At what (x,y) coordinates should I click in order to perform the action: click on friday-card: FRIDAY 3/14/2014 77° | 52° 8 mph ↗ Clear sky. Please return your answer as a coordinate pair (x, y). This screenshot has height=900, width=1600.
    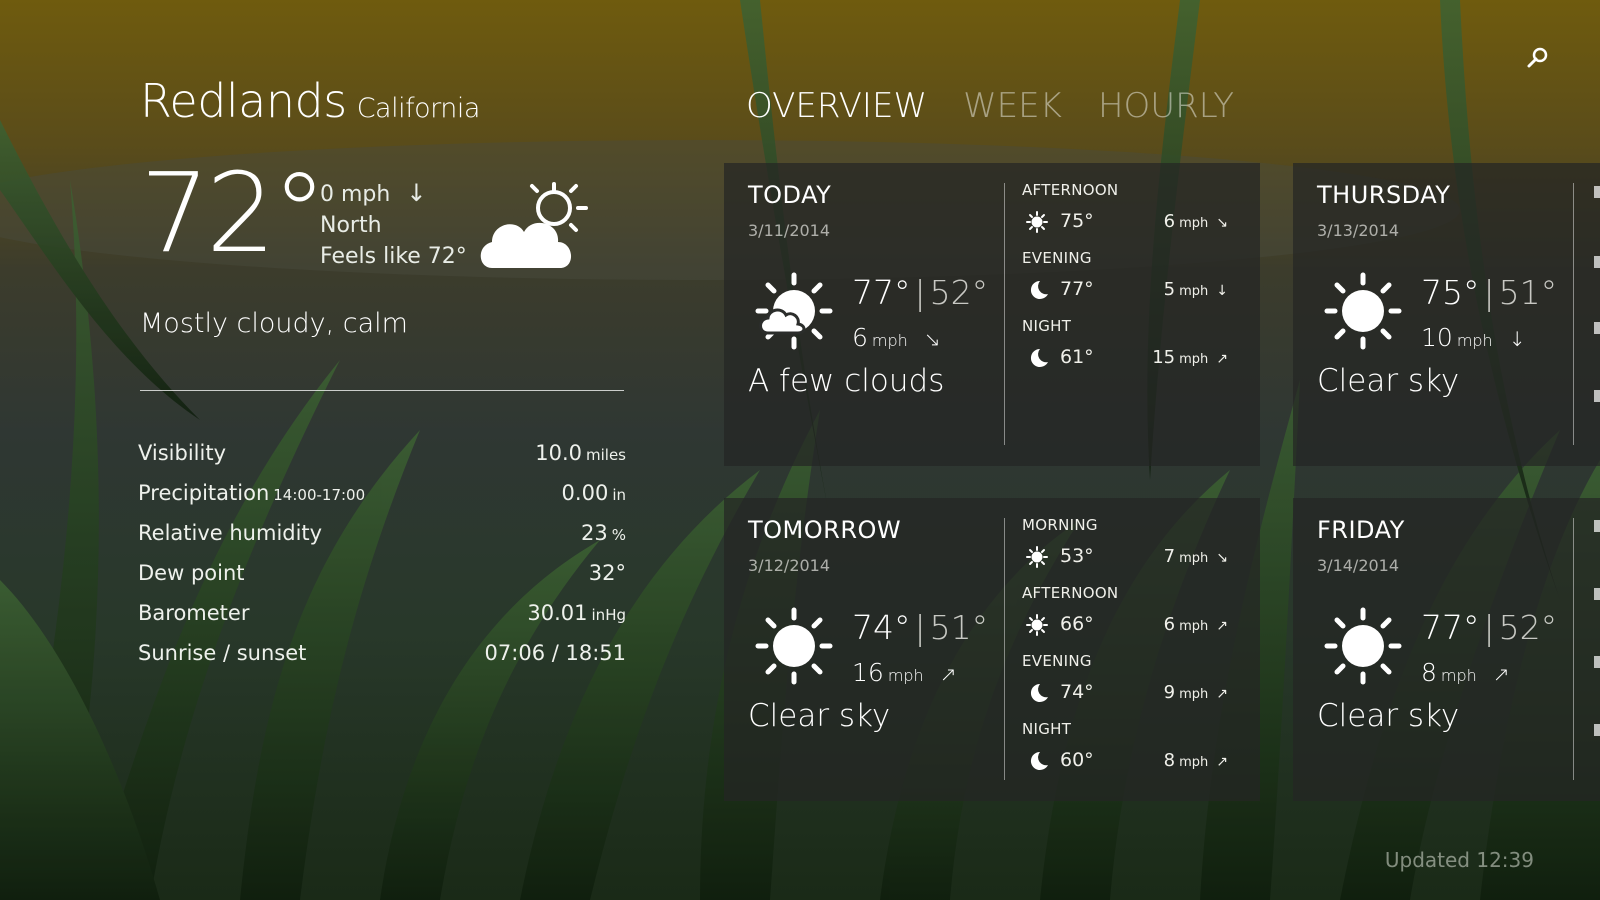
    Looking at the image, I should click on (1446, 649).